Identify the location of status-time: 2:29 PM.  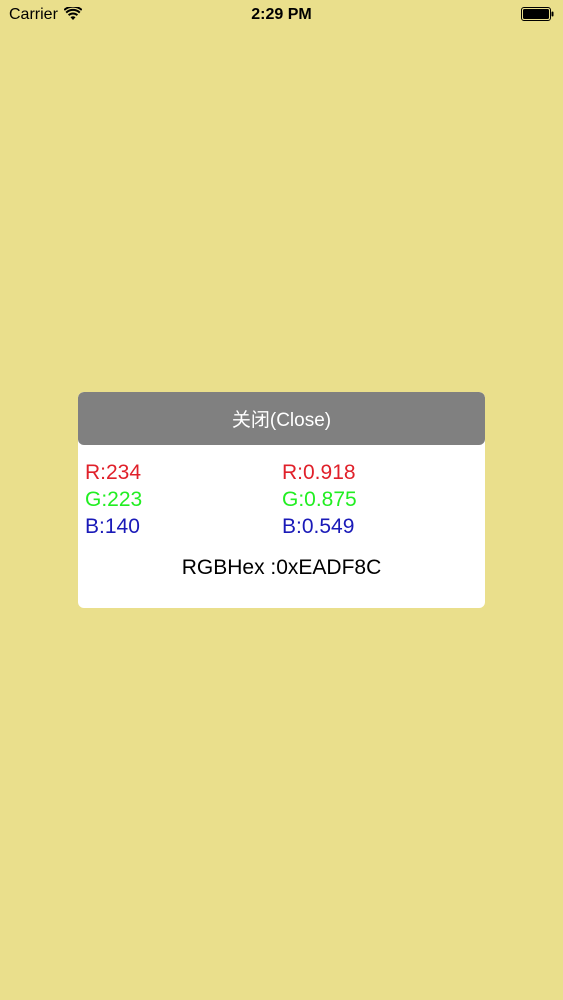
(281, 14).